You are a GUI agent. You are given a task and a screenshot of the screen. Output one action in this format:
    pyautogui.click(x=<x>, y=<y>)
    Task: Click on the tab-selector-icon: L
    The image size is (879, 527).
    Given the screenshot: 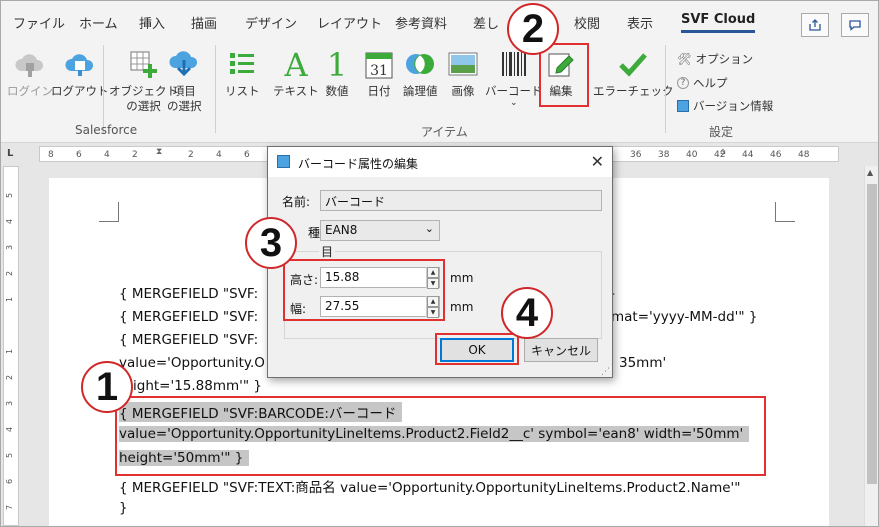 What is the action you would take?
    pyautogui.click(x=10, y=153)
    